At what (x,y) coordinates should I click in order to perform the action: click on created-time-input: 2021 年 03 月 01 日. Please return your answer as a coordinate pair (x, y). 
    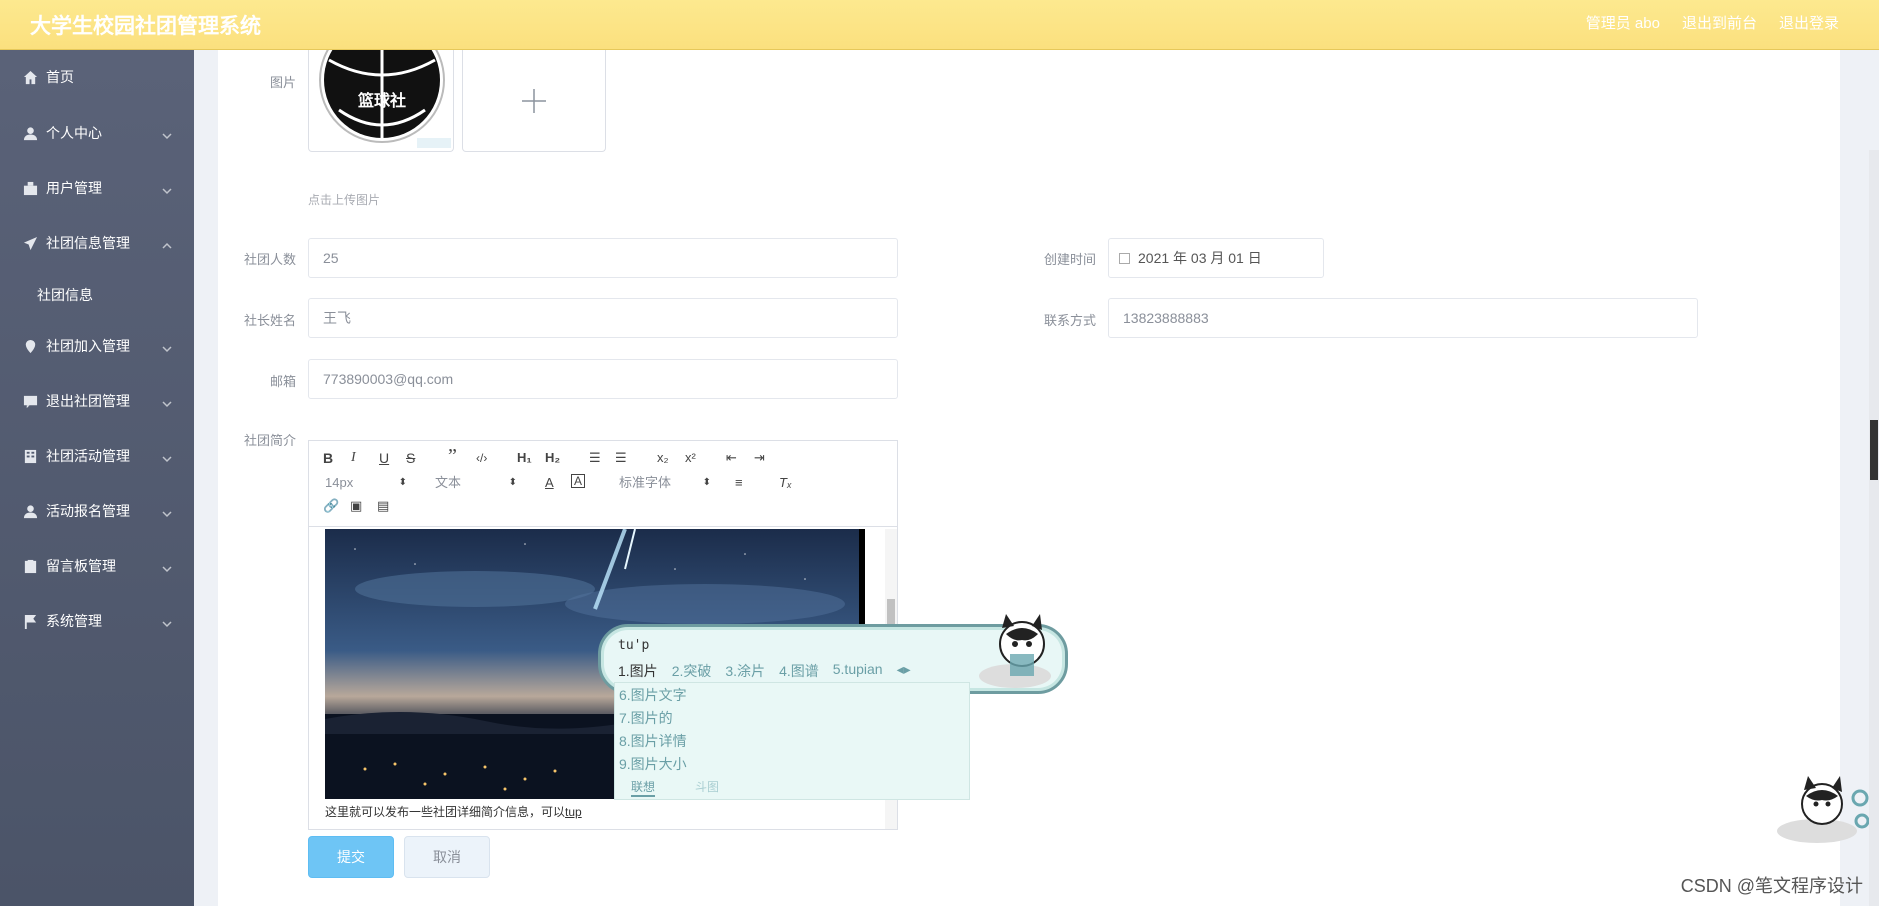
    Looking at the image, I should click on (1216, 258).